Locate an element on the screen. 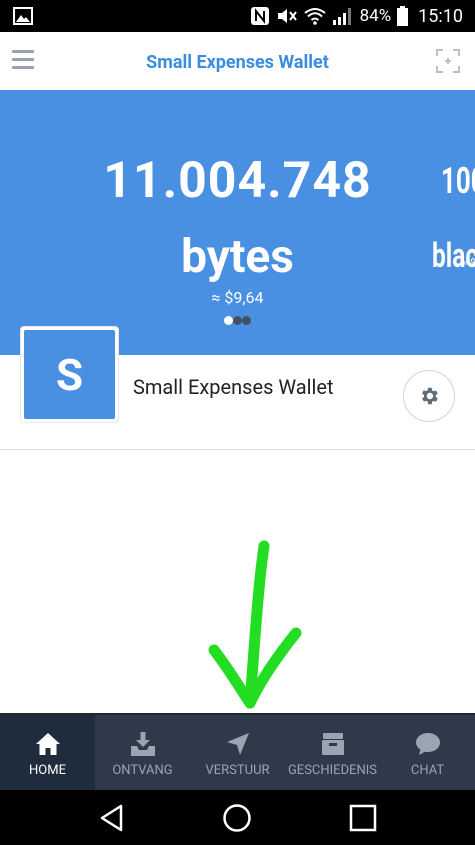 The height and width of the screenshot is (845, 475). history-icon is located at coordinates (332, 744).